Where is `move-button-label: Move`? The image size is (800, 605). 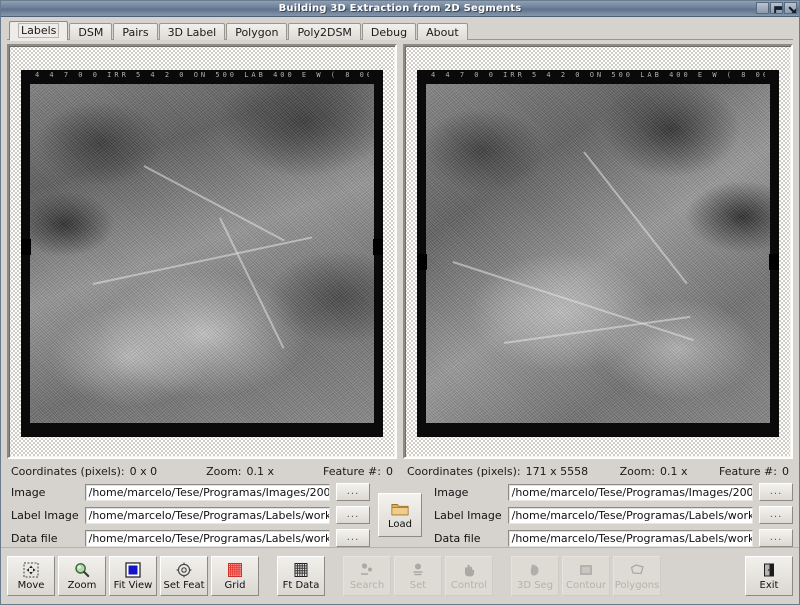
move-button-label: Move is located at coordinates (31, 585).